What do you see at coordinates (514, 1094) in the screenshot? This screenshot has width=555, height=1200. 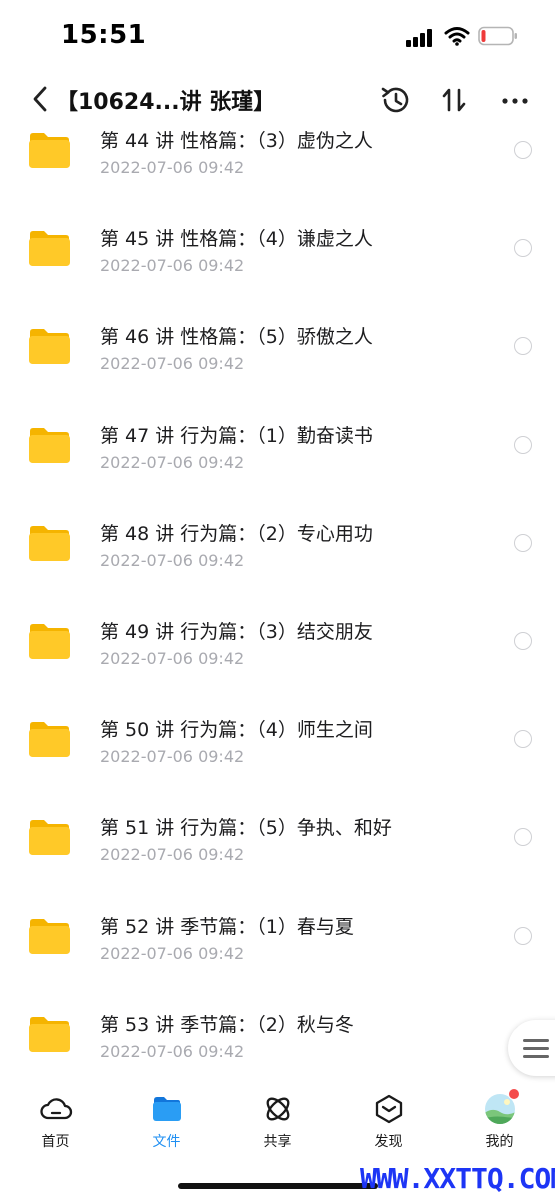 I see `notification-badge` at bounding box center [514, 1094].